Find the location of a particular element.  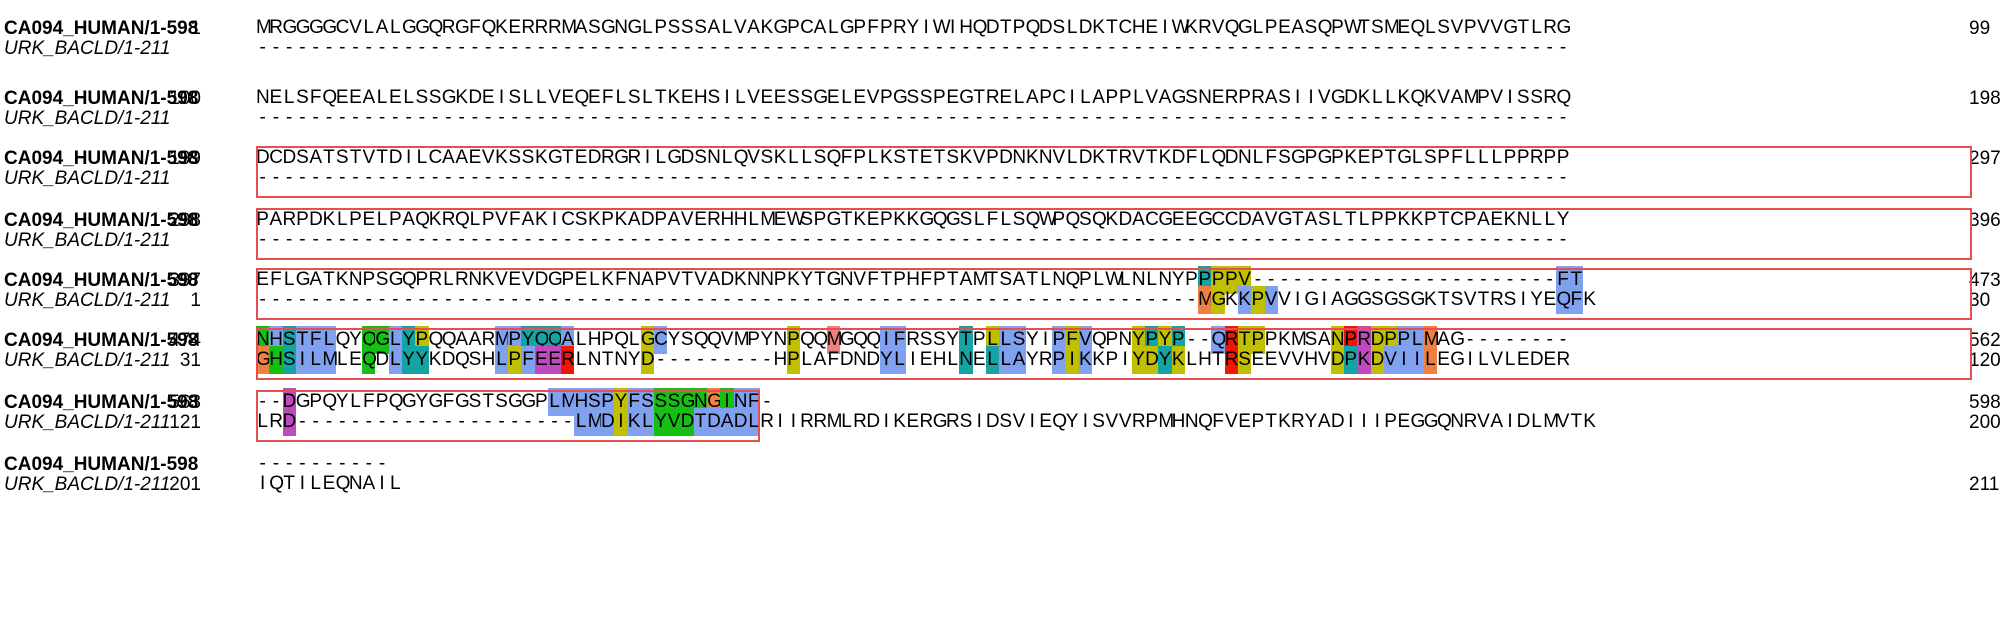

residue: K is located at coordinates (1364, 360).